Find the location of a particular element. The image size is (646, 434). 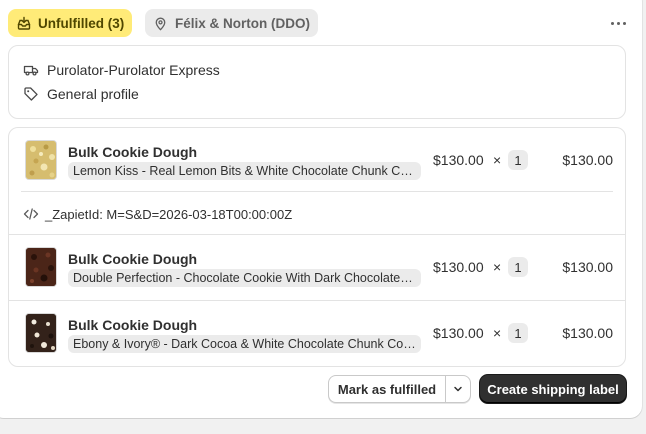

unfulfilled-status-badge: Unfulfilled (3) is located at coordinates (70, 23).